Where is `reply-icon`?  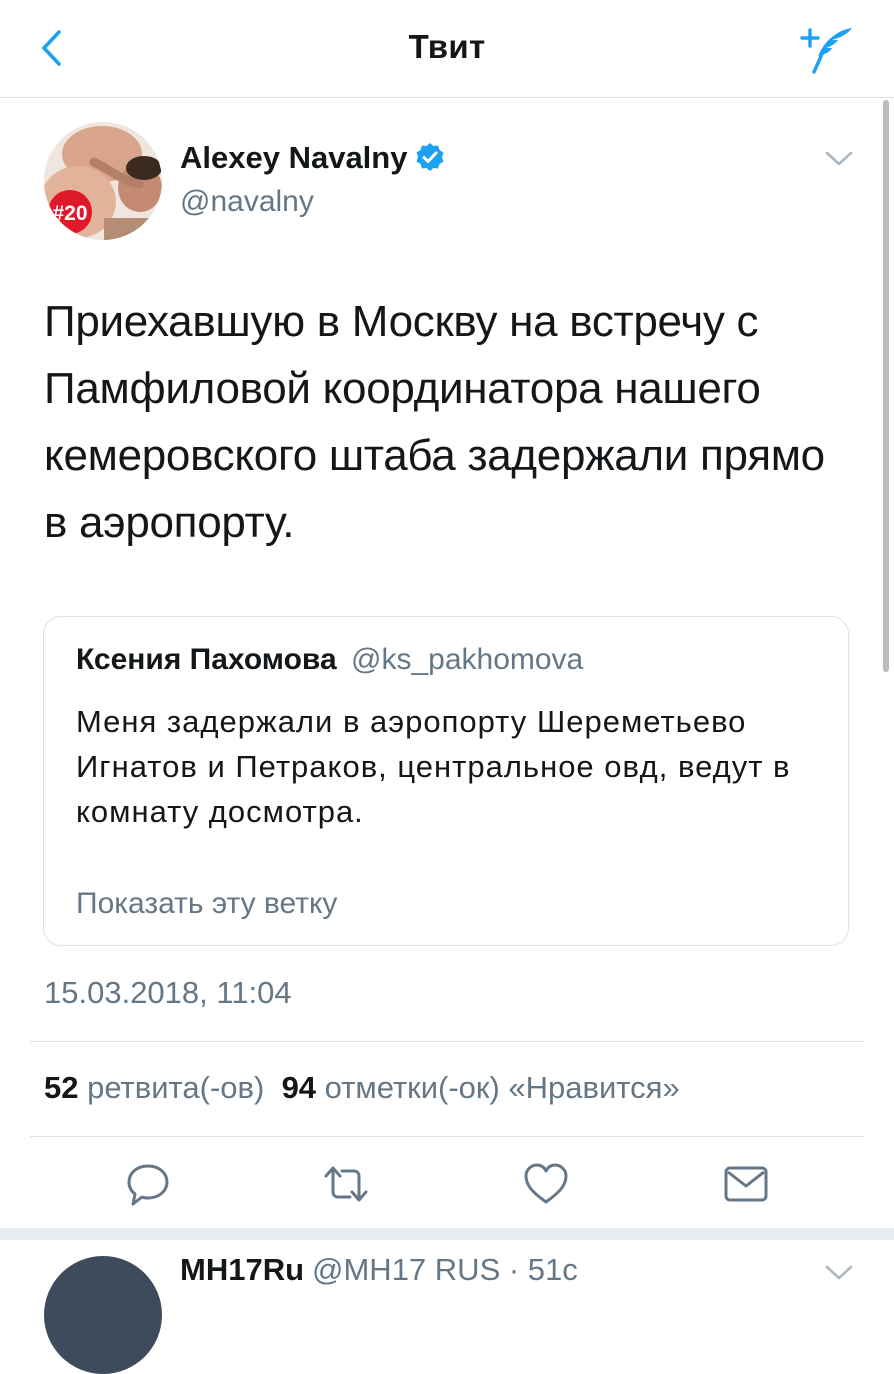
reply-icon is located at coordinates (148, 1184).